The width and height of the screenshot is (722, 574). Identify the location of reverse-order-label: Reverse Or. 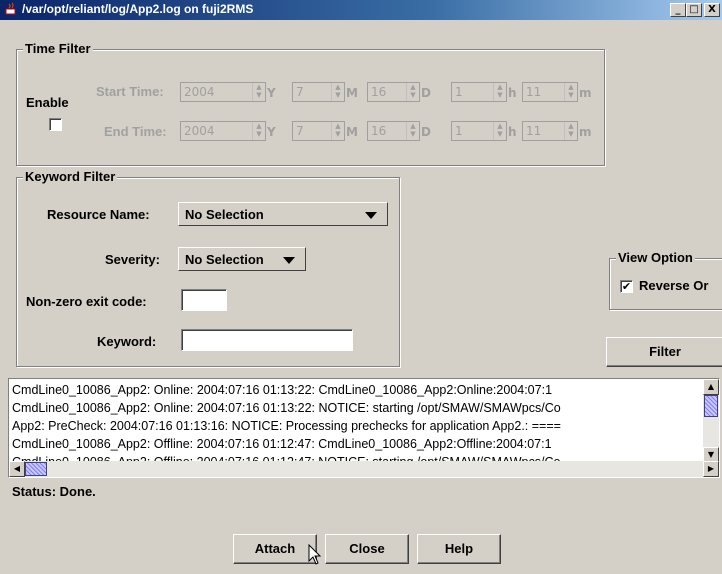
(674, 285).